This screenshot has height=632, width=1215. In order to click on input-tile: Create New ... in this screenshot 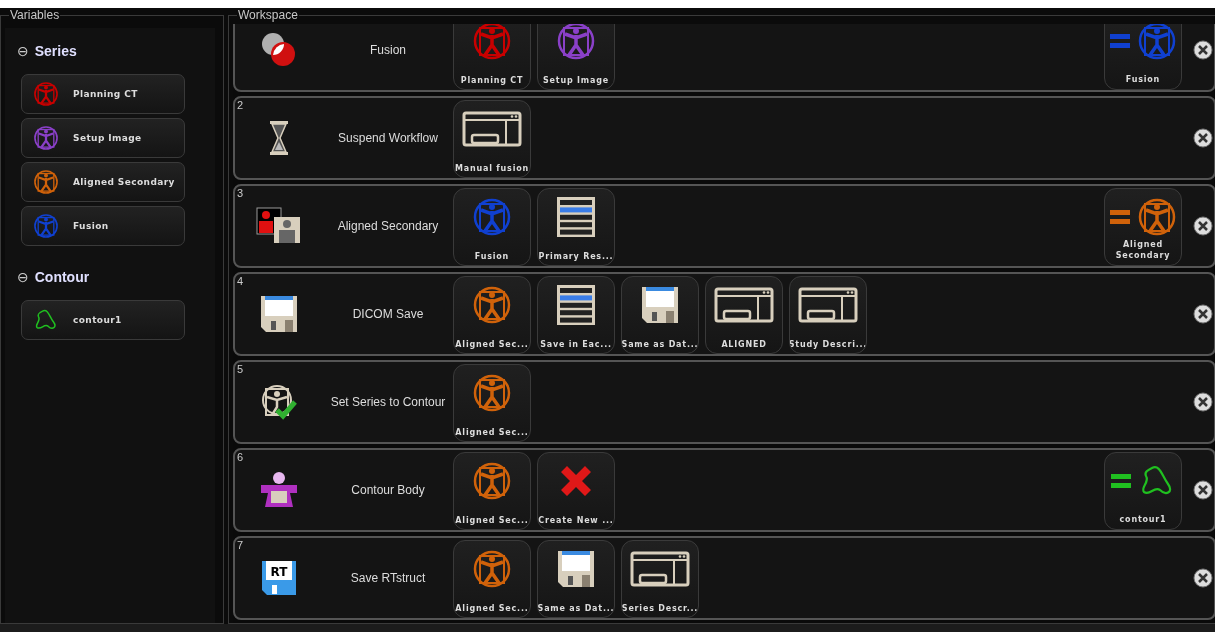, I will do `click(576, 491)`.